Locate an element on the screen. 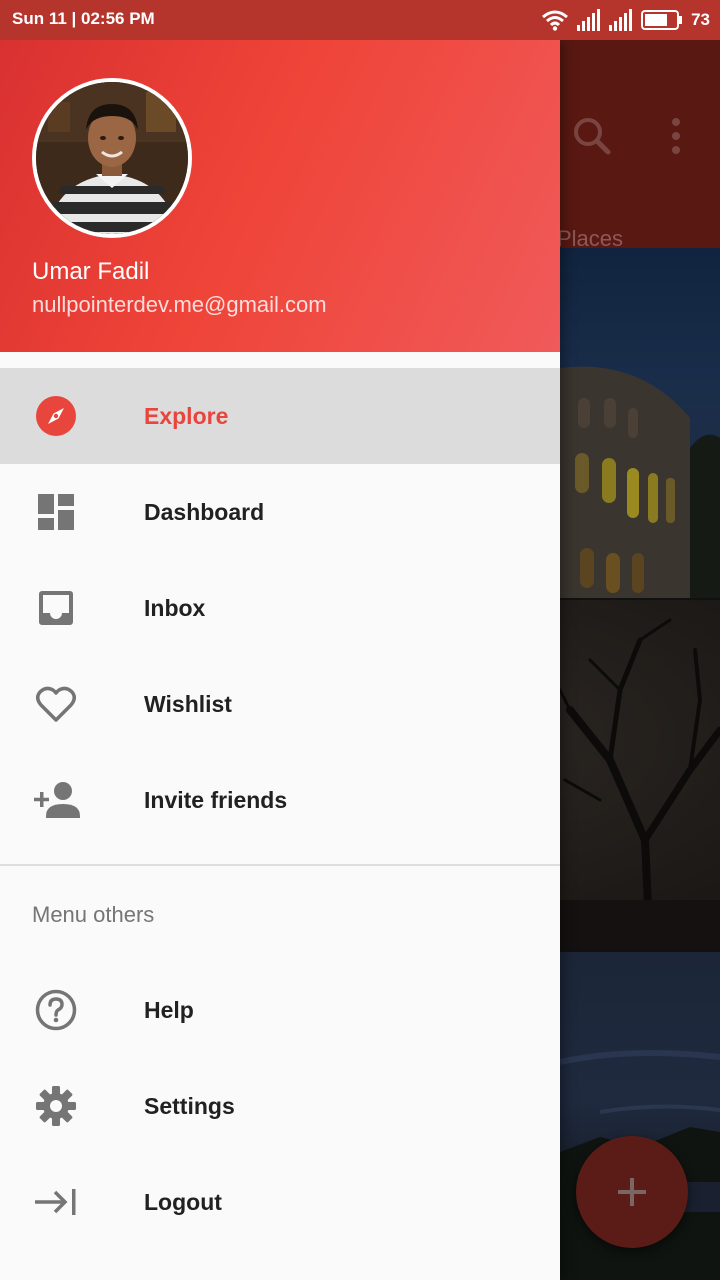 The width and height of the screenshot is (720, 1280). person-add-icon is located at coordinates (56, 800).